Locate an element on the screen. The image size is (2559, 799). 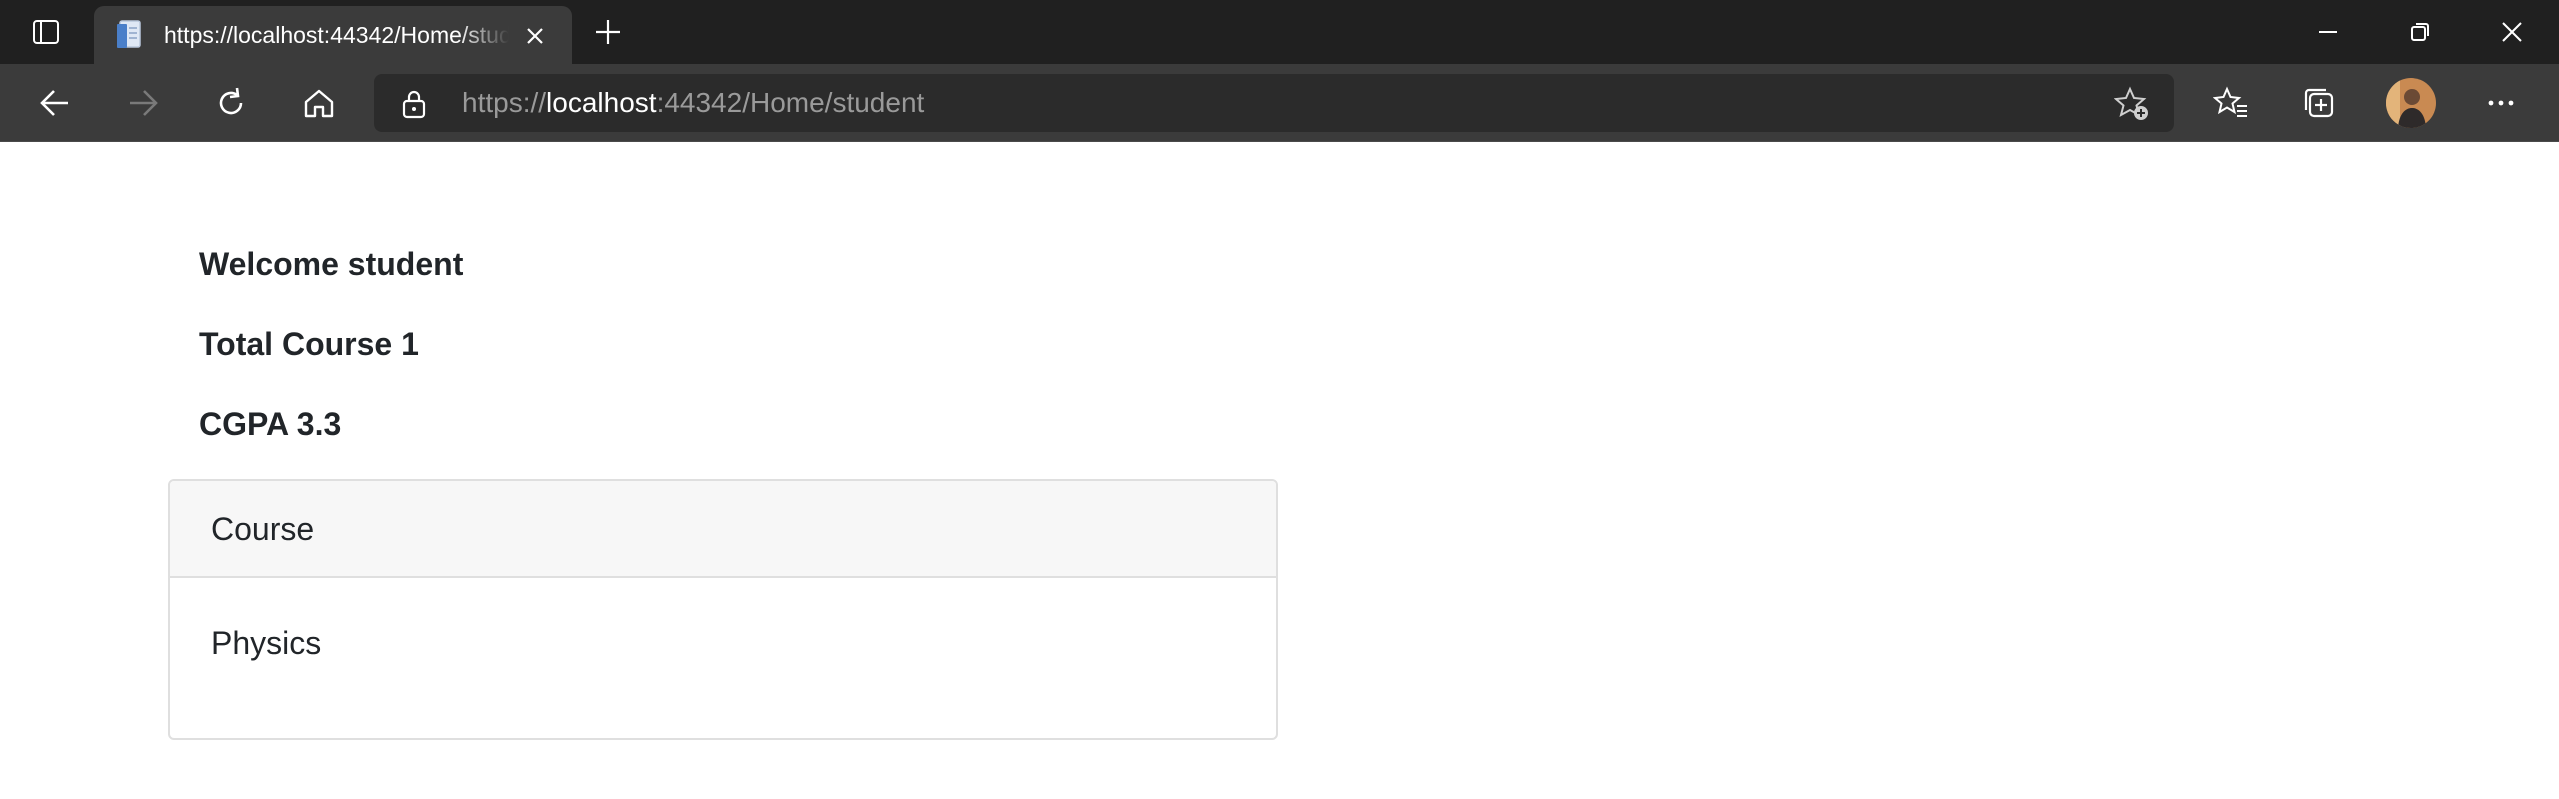
collections-button is located at coordinates (2319, 103).